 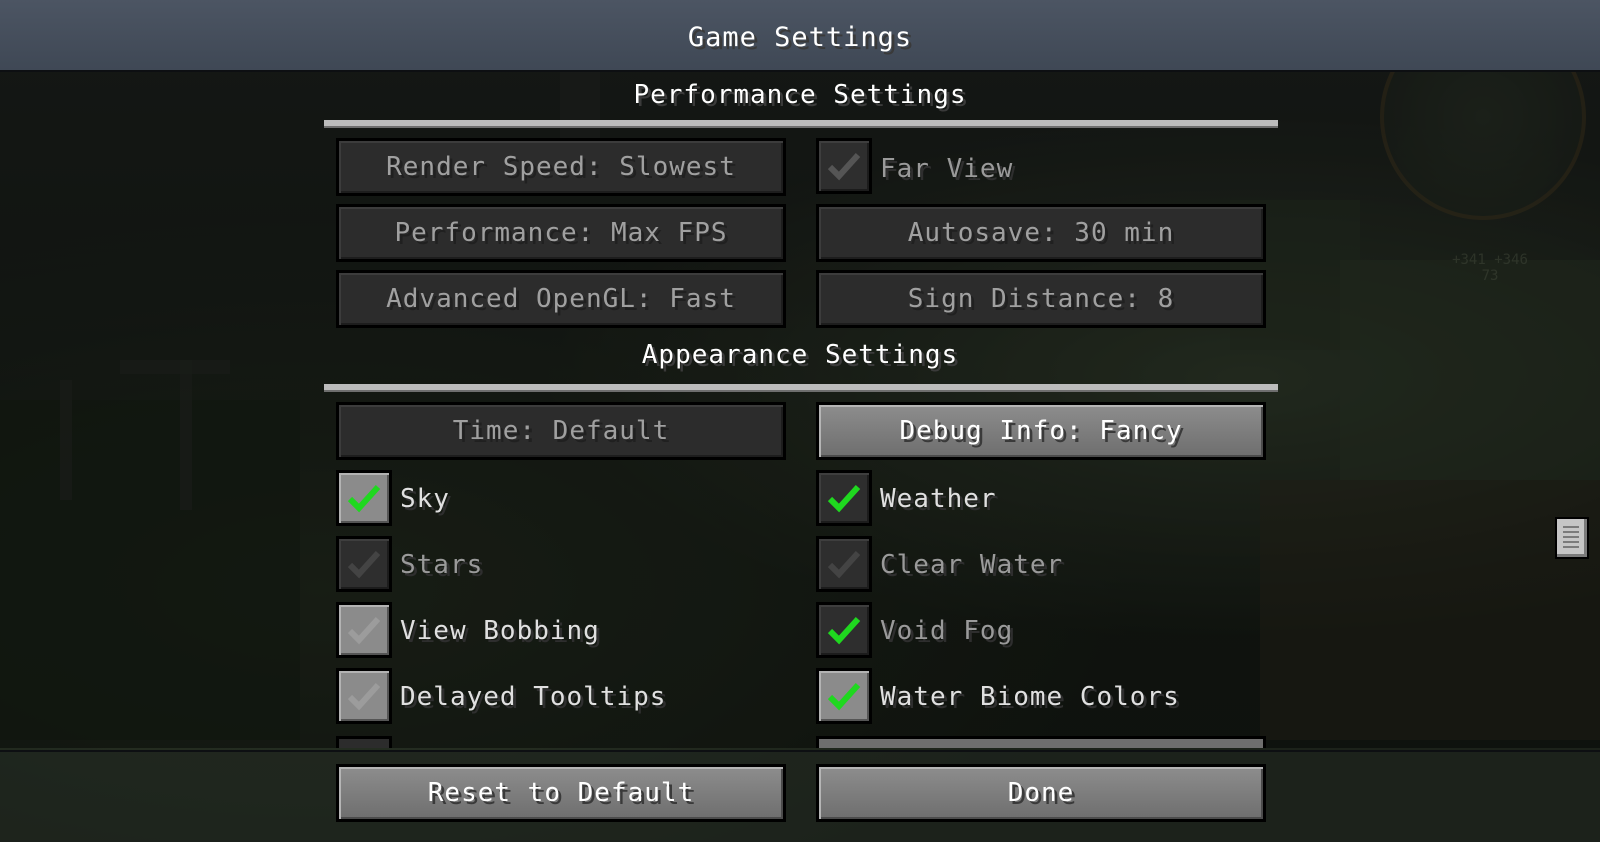 What do you see at coordinates (1041, 431) in the screenshot?
I see `debug-info-button: Debug Info: Fancy` at bounding box center [1041, 431].